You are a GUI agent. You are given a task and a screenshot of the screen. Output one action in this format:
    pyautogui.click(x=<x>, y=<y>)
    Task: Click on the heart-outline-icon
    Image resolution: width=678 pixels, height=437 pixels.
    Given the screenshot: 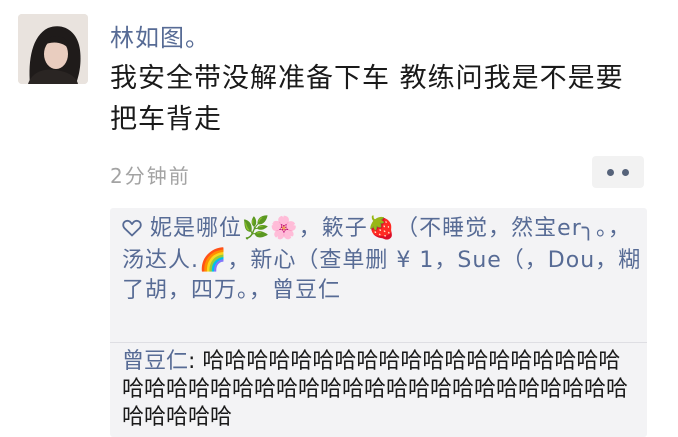 What is the action you would take?
    pyautogui.click(x=133, y=231)
    